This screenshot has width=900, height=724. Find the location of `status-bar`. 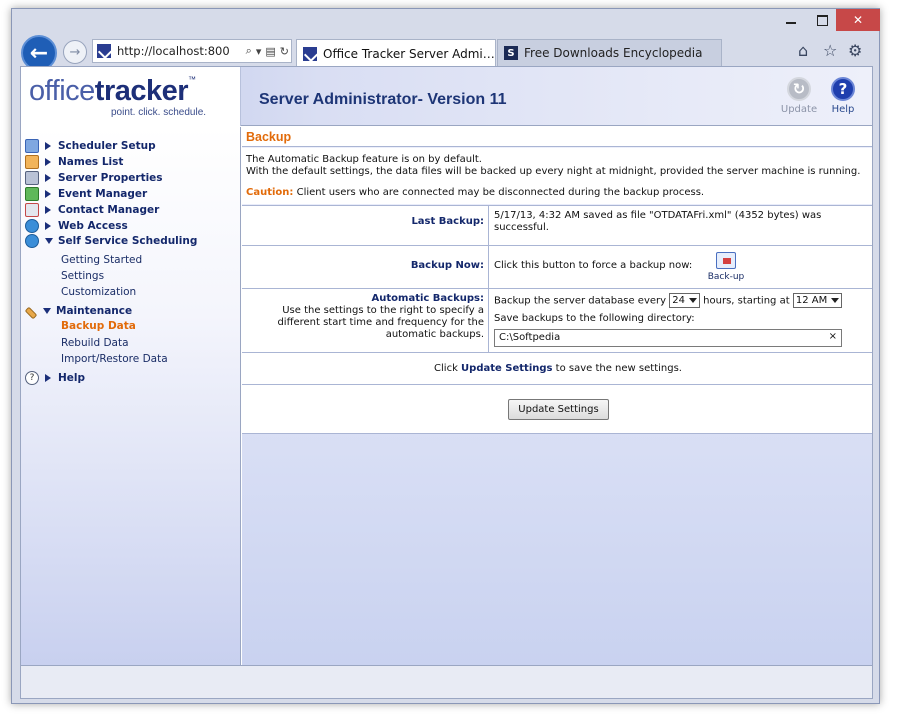

status-bar is located at coordinates (446, 681).